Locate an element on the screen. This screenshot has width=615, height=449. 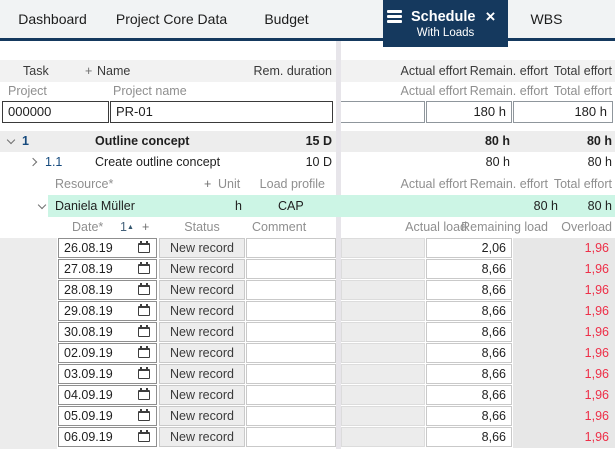
date-field: 03.09.19 is located at coordinates (107, 374).